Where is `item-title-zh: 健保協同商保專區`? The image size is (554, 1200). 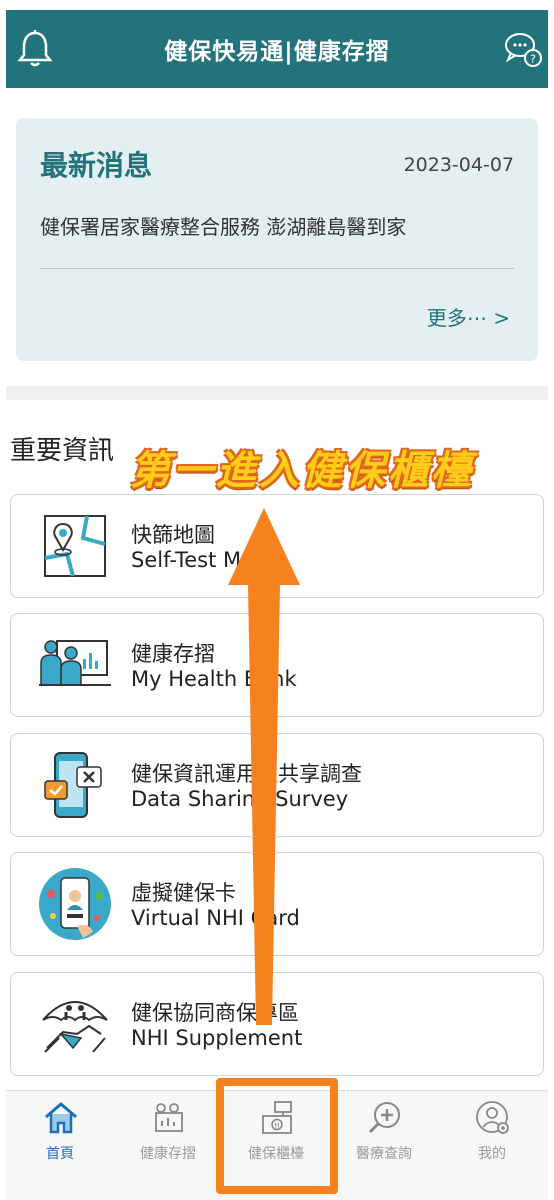
item-title-zh: 健保協同商保專區 is located at coordinates (215, 1013).